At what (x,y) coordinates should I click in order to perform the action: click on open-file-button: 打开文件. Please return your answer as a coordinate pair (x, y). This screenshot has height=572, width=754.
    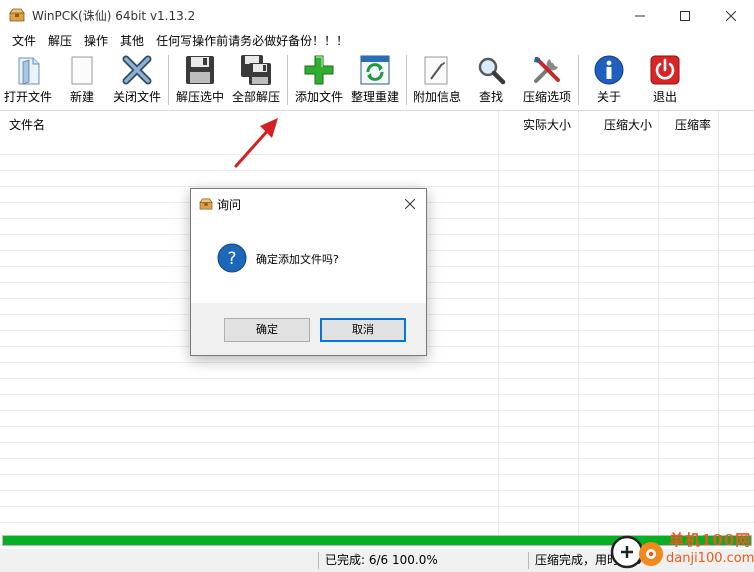
    Looking at the image, I should click on (28, 80).